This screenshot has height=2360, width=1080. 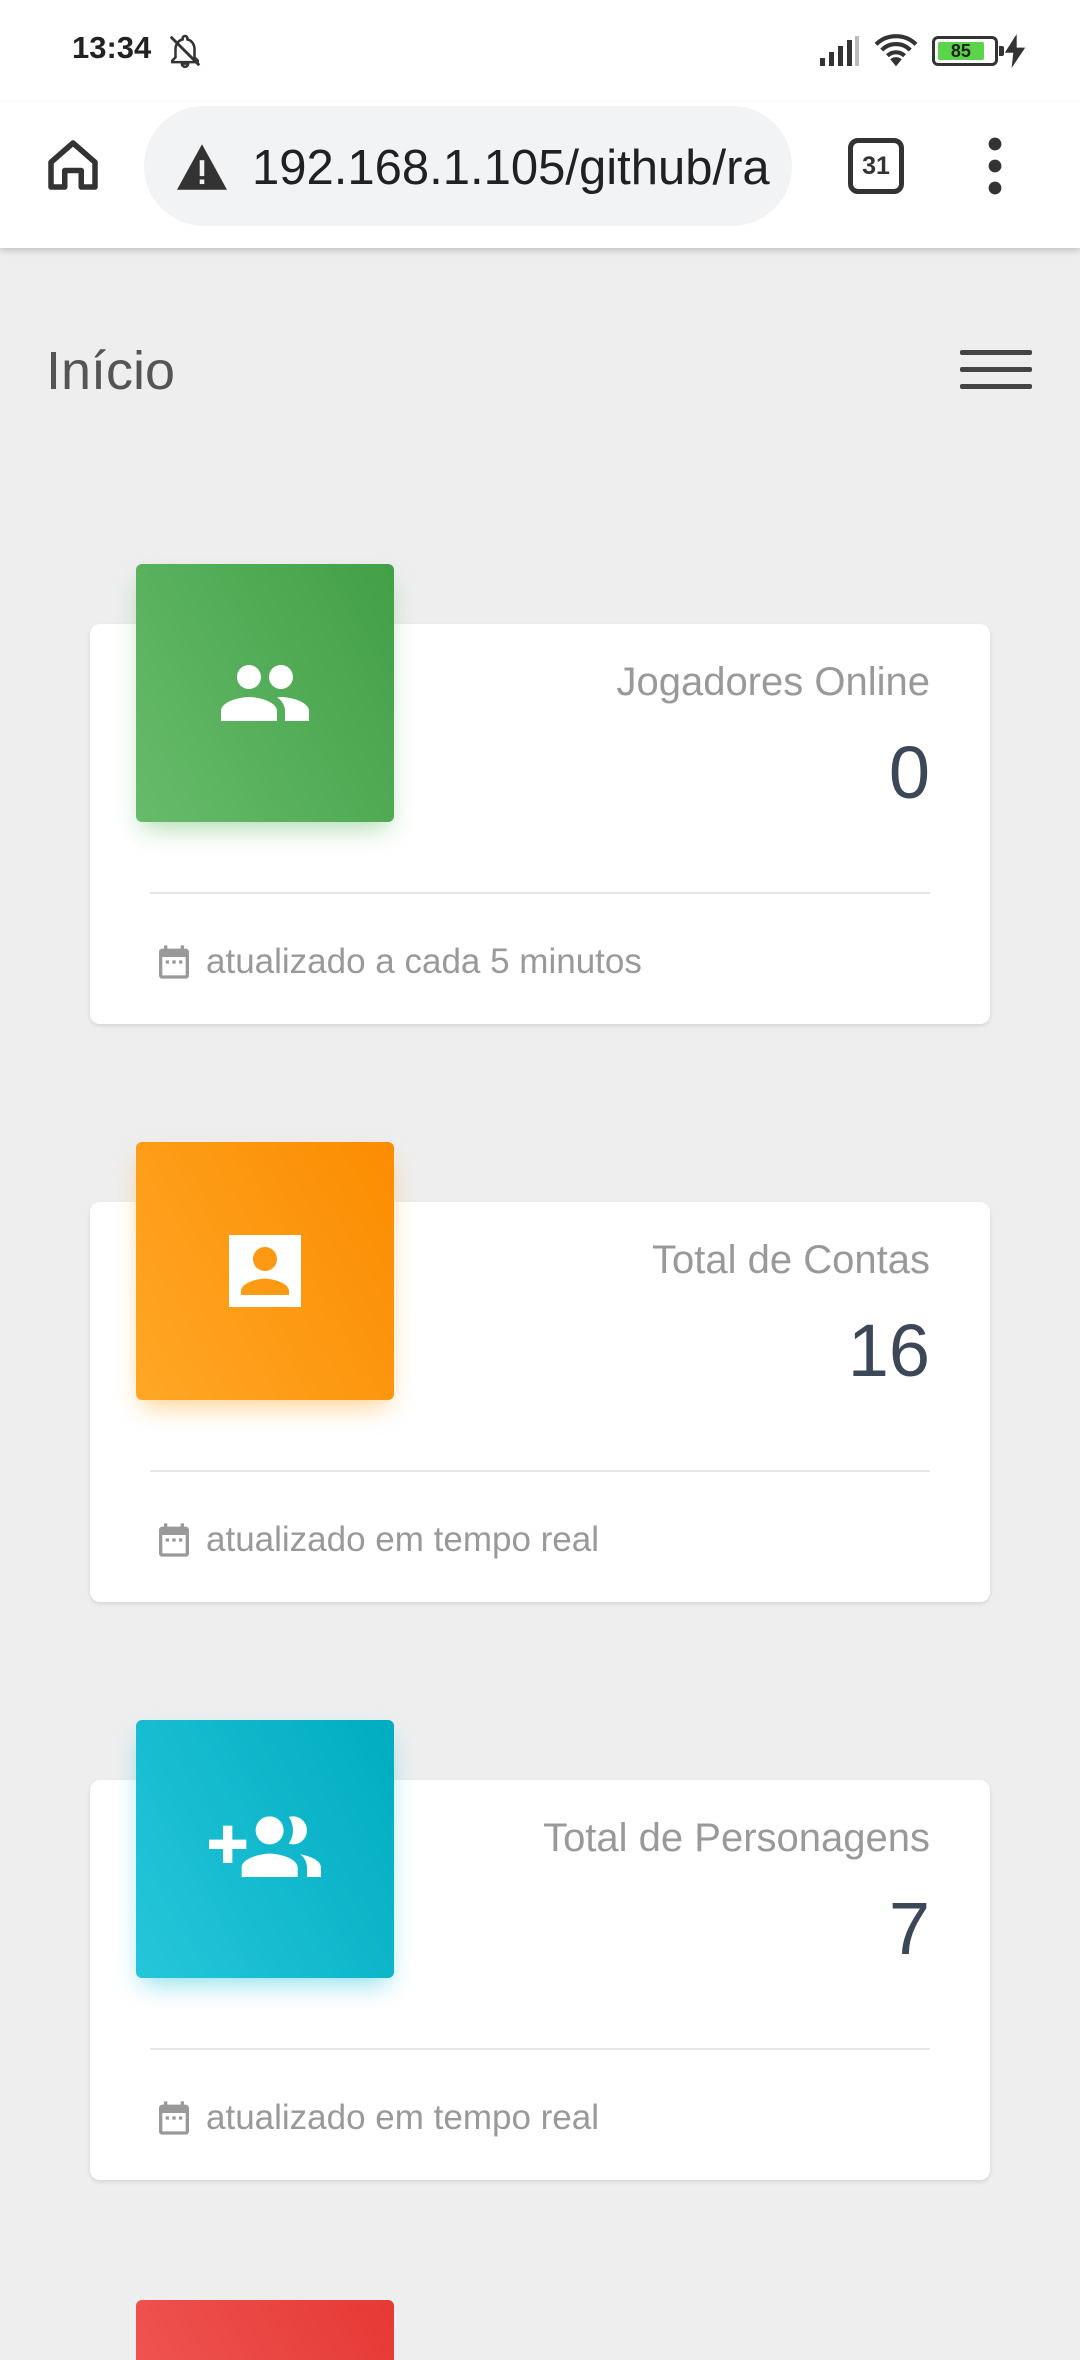 I want to click on signal-icon, so click(x=839, y=51).